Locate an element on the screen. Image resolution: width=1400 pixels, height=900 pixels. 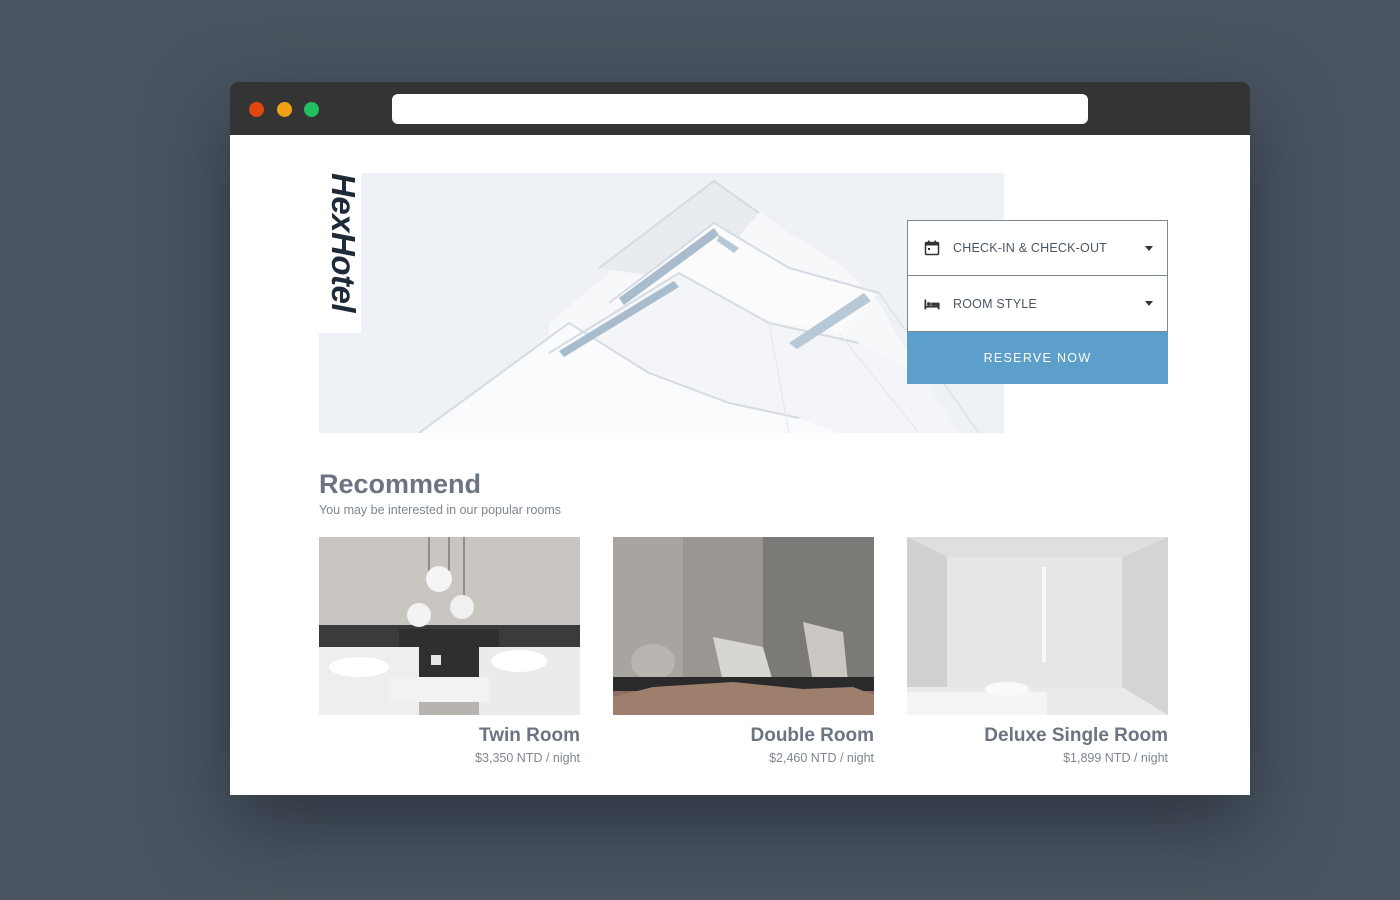
calendar-icon is located at coordinates (932, 248).